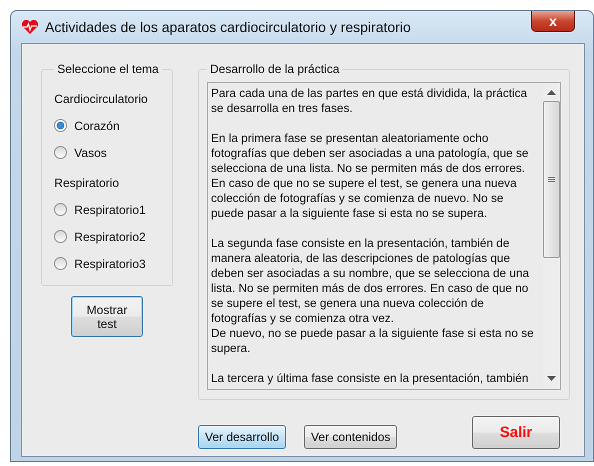  Describe the element at coordinates (110, 263) in the screenshot. I see `radio-label: Respiratorio3` at that location.